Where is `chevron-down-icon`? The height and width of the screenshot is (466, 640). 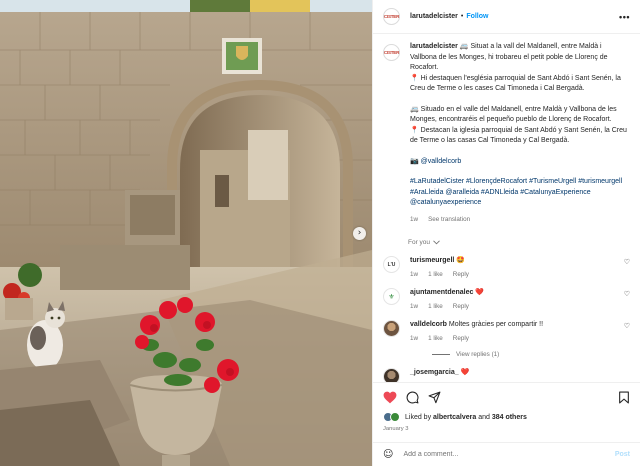 chevron-down-icon is located at coordinates (436, 242).